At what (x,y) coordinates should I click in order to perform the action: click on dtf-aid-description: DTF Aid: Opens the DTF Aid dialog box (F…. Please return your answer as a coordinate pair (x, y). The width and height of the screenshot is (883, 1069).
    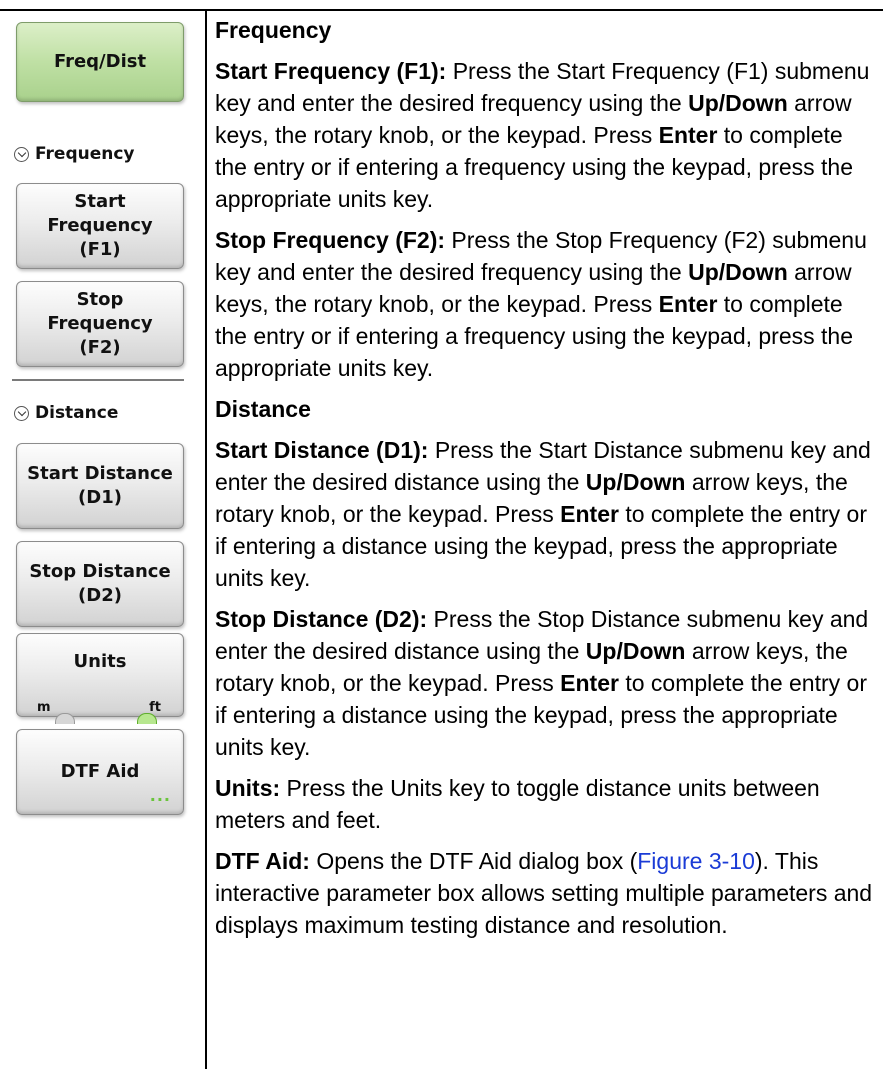
    Looking at the image, I should click on (545, 893).